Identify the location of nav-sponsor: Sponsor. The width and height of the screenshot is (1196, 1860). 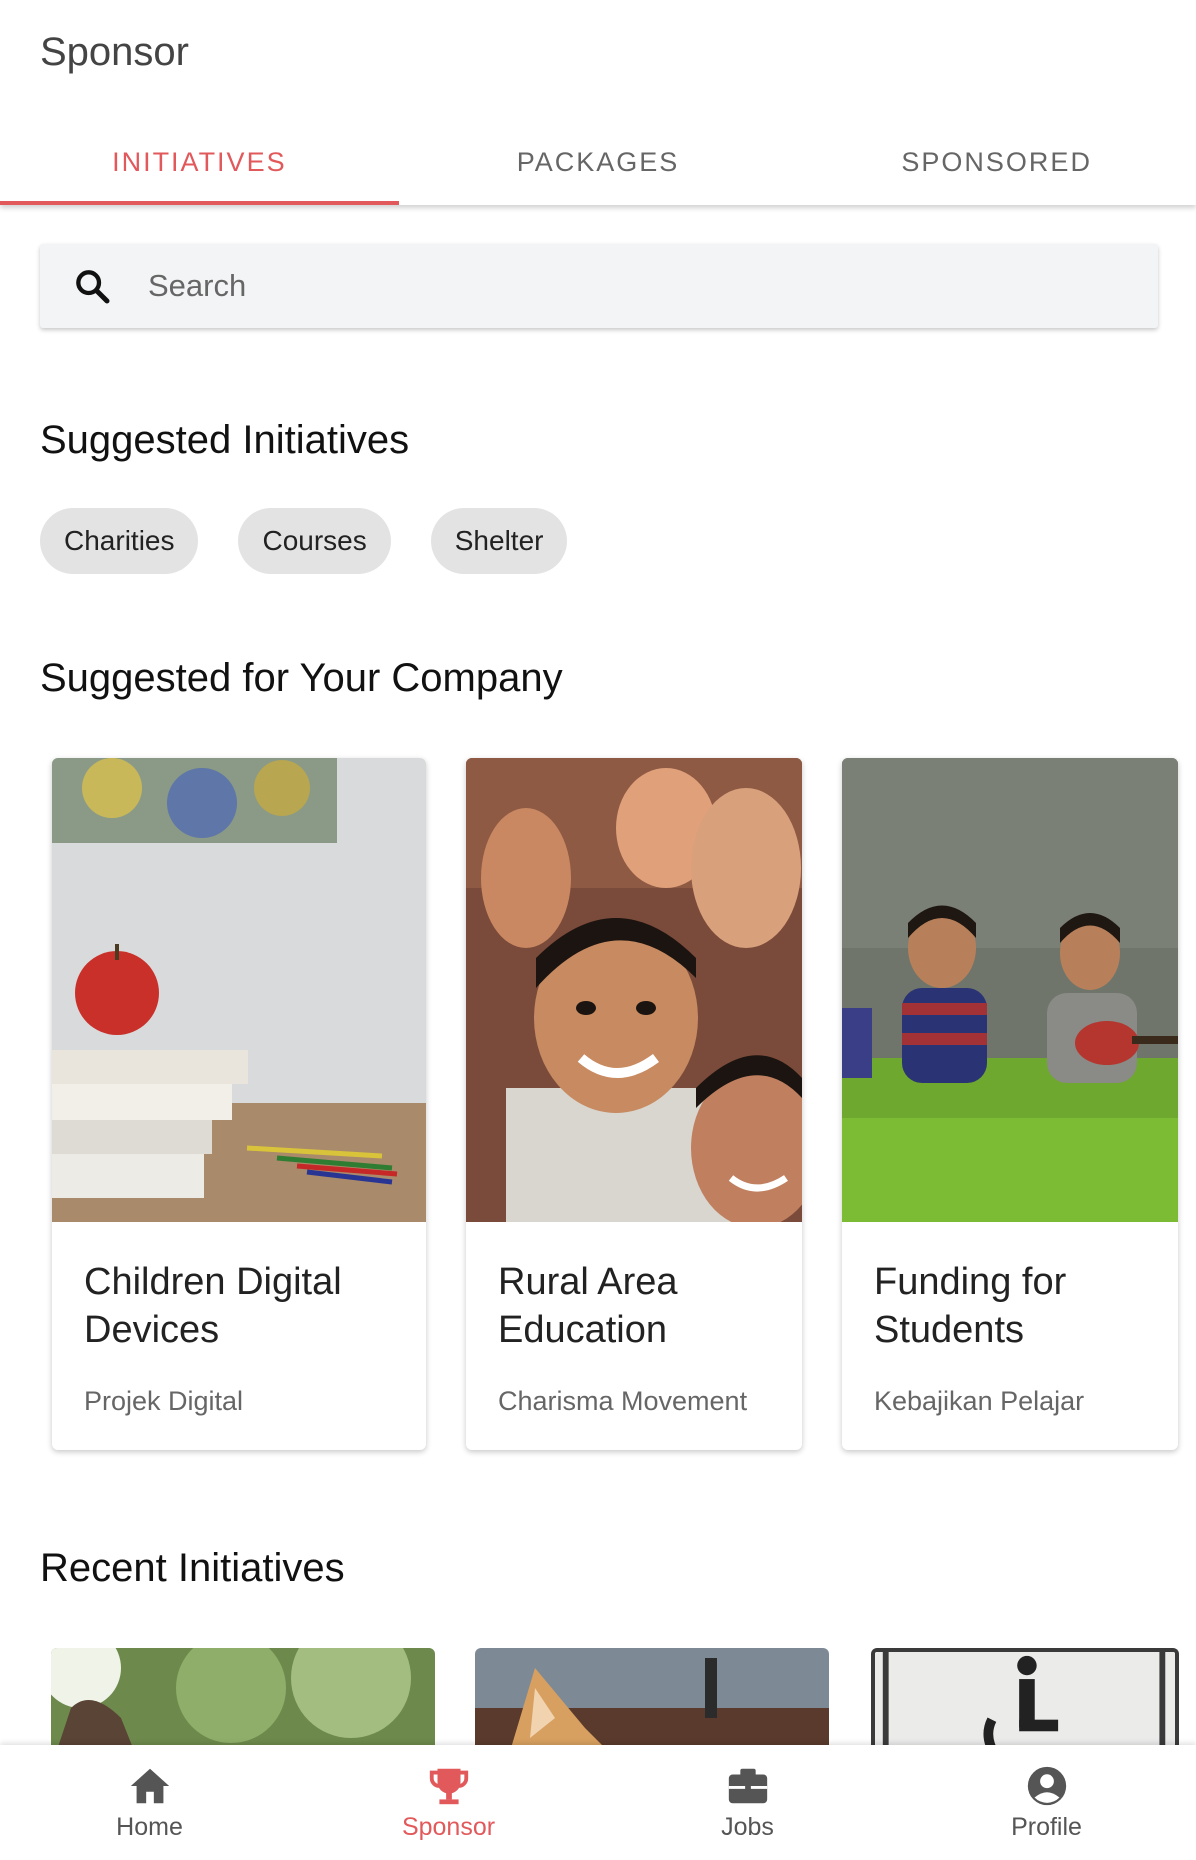
(448, 1802).